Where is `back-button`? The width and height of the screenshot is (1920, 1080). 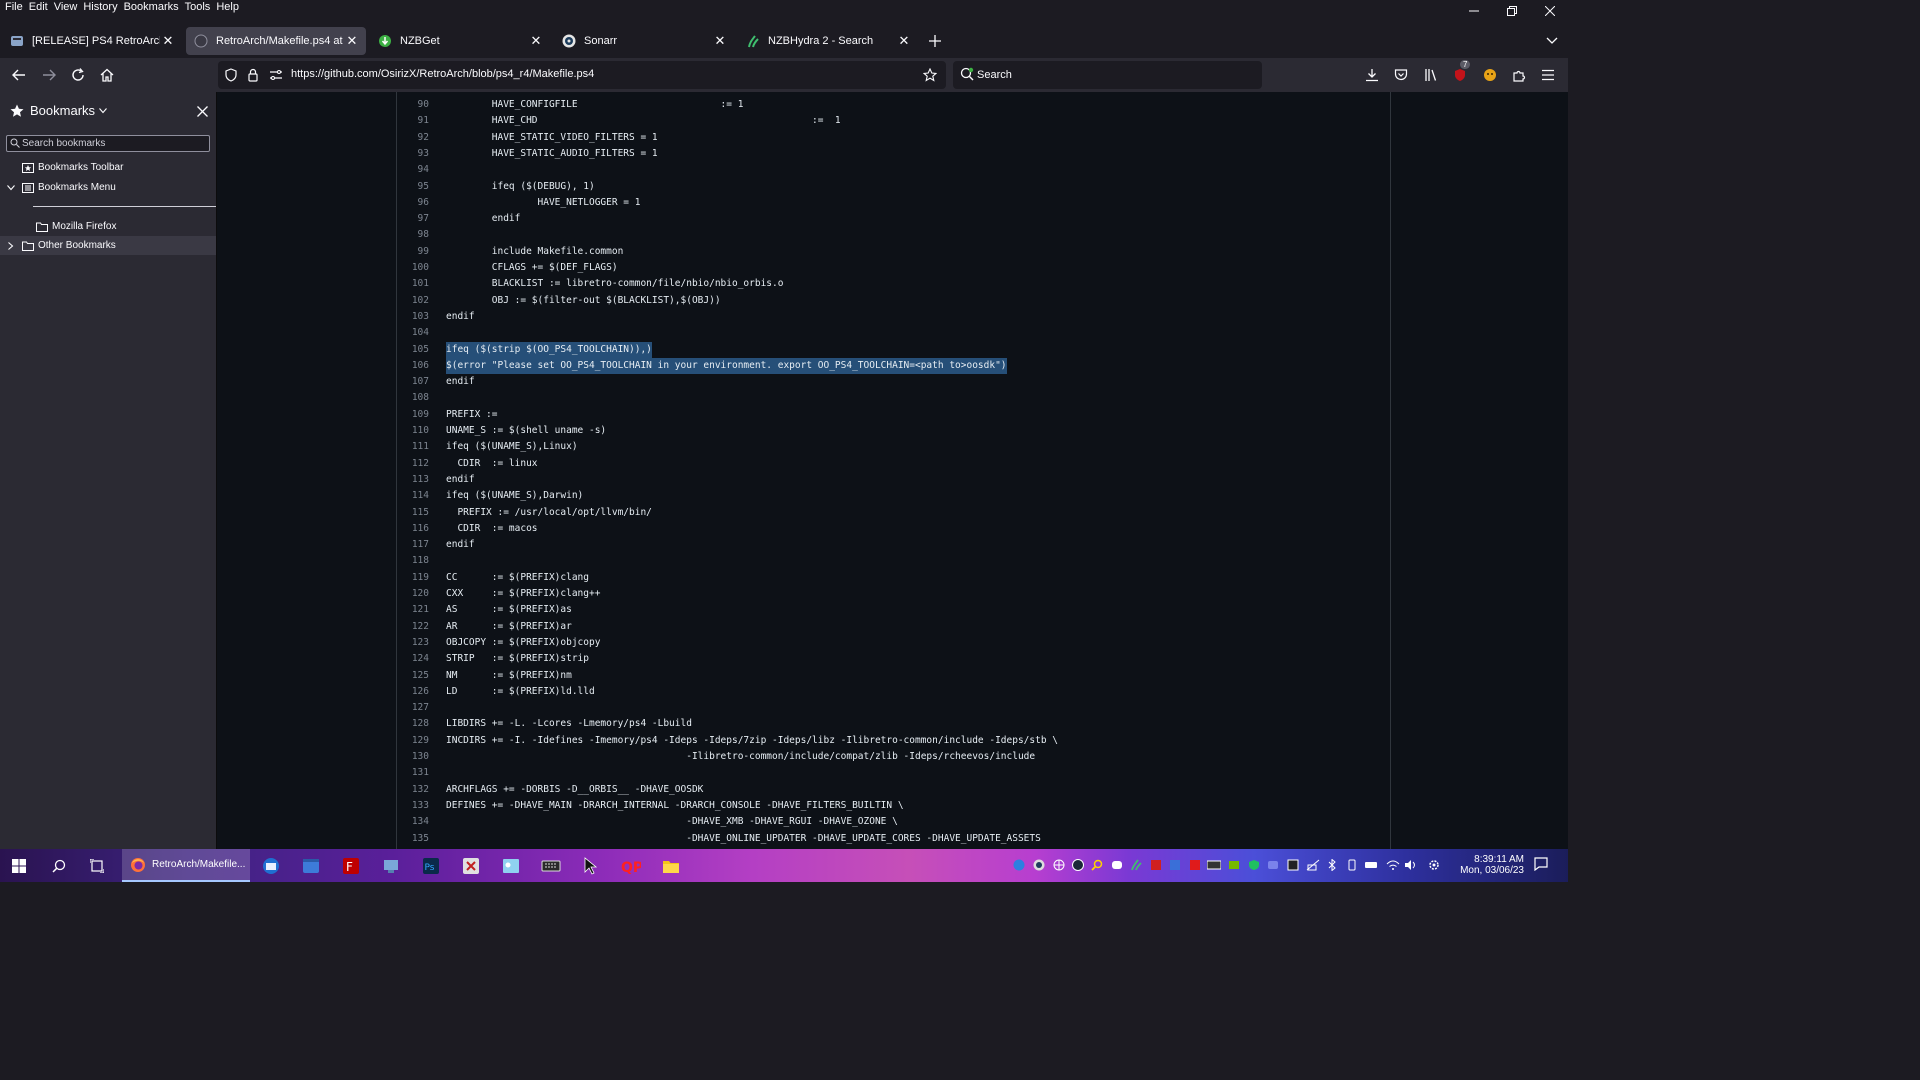
back-button is located at coordinates (19, 75).